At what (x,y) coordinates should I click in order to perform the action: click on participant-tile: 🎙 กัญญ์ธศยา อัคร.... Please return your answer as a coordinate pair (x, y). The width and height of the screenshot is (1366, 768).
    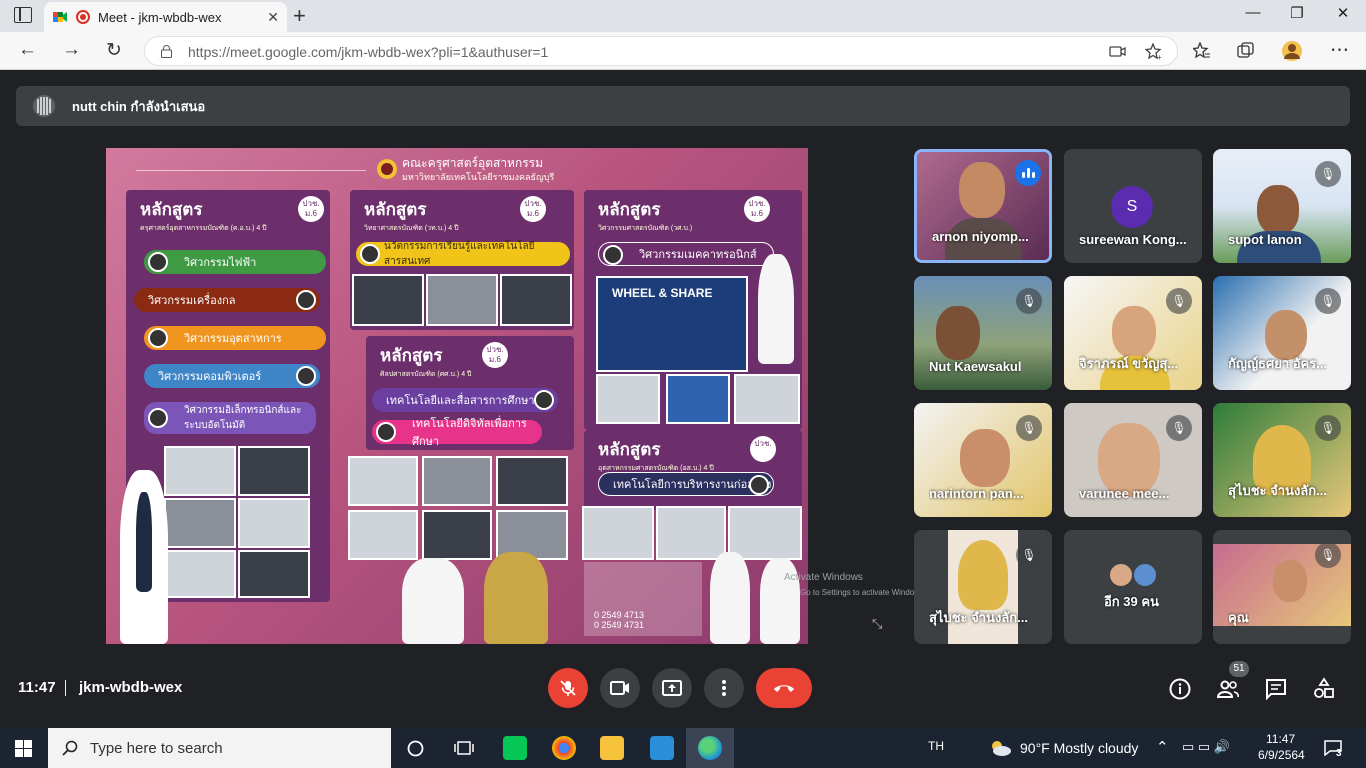
    Looking at the image, I should click on (1282, 333).